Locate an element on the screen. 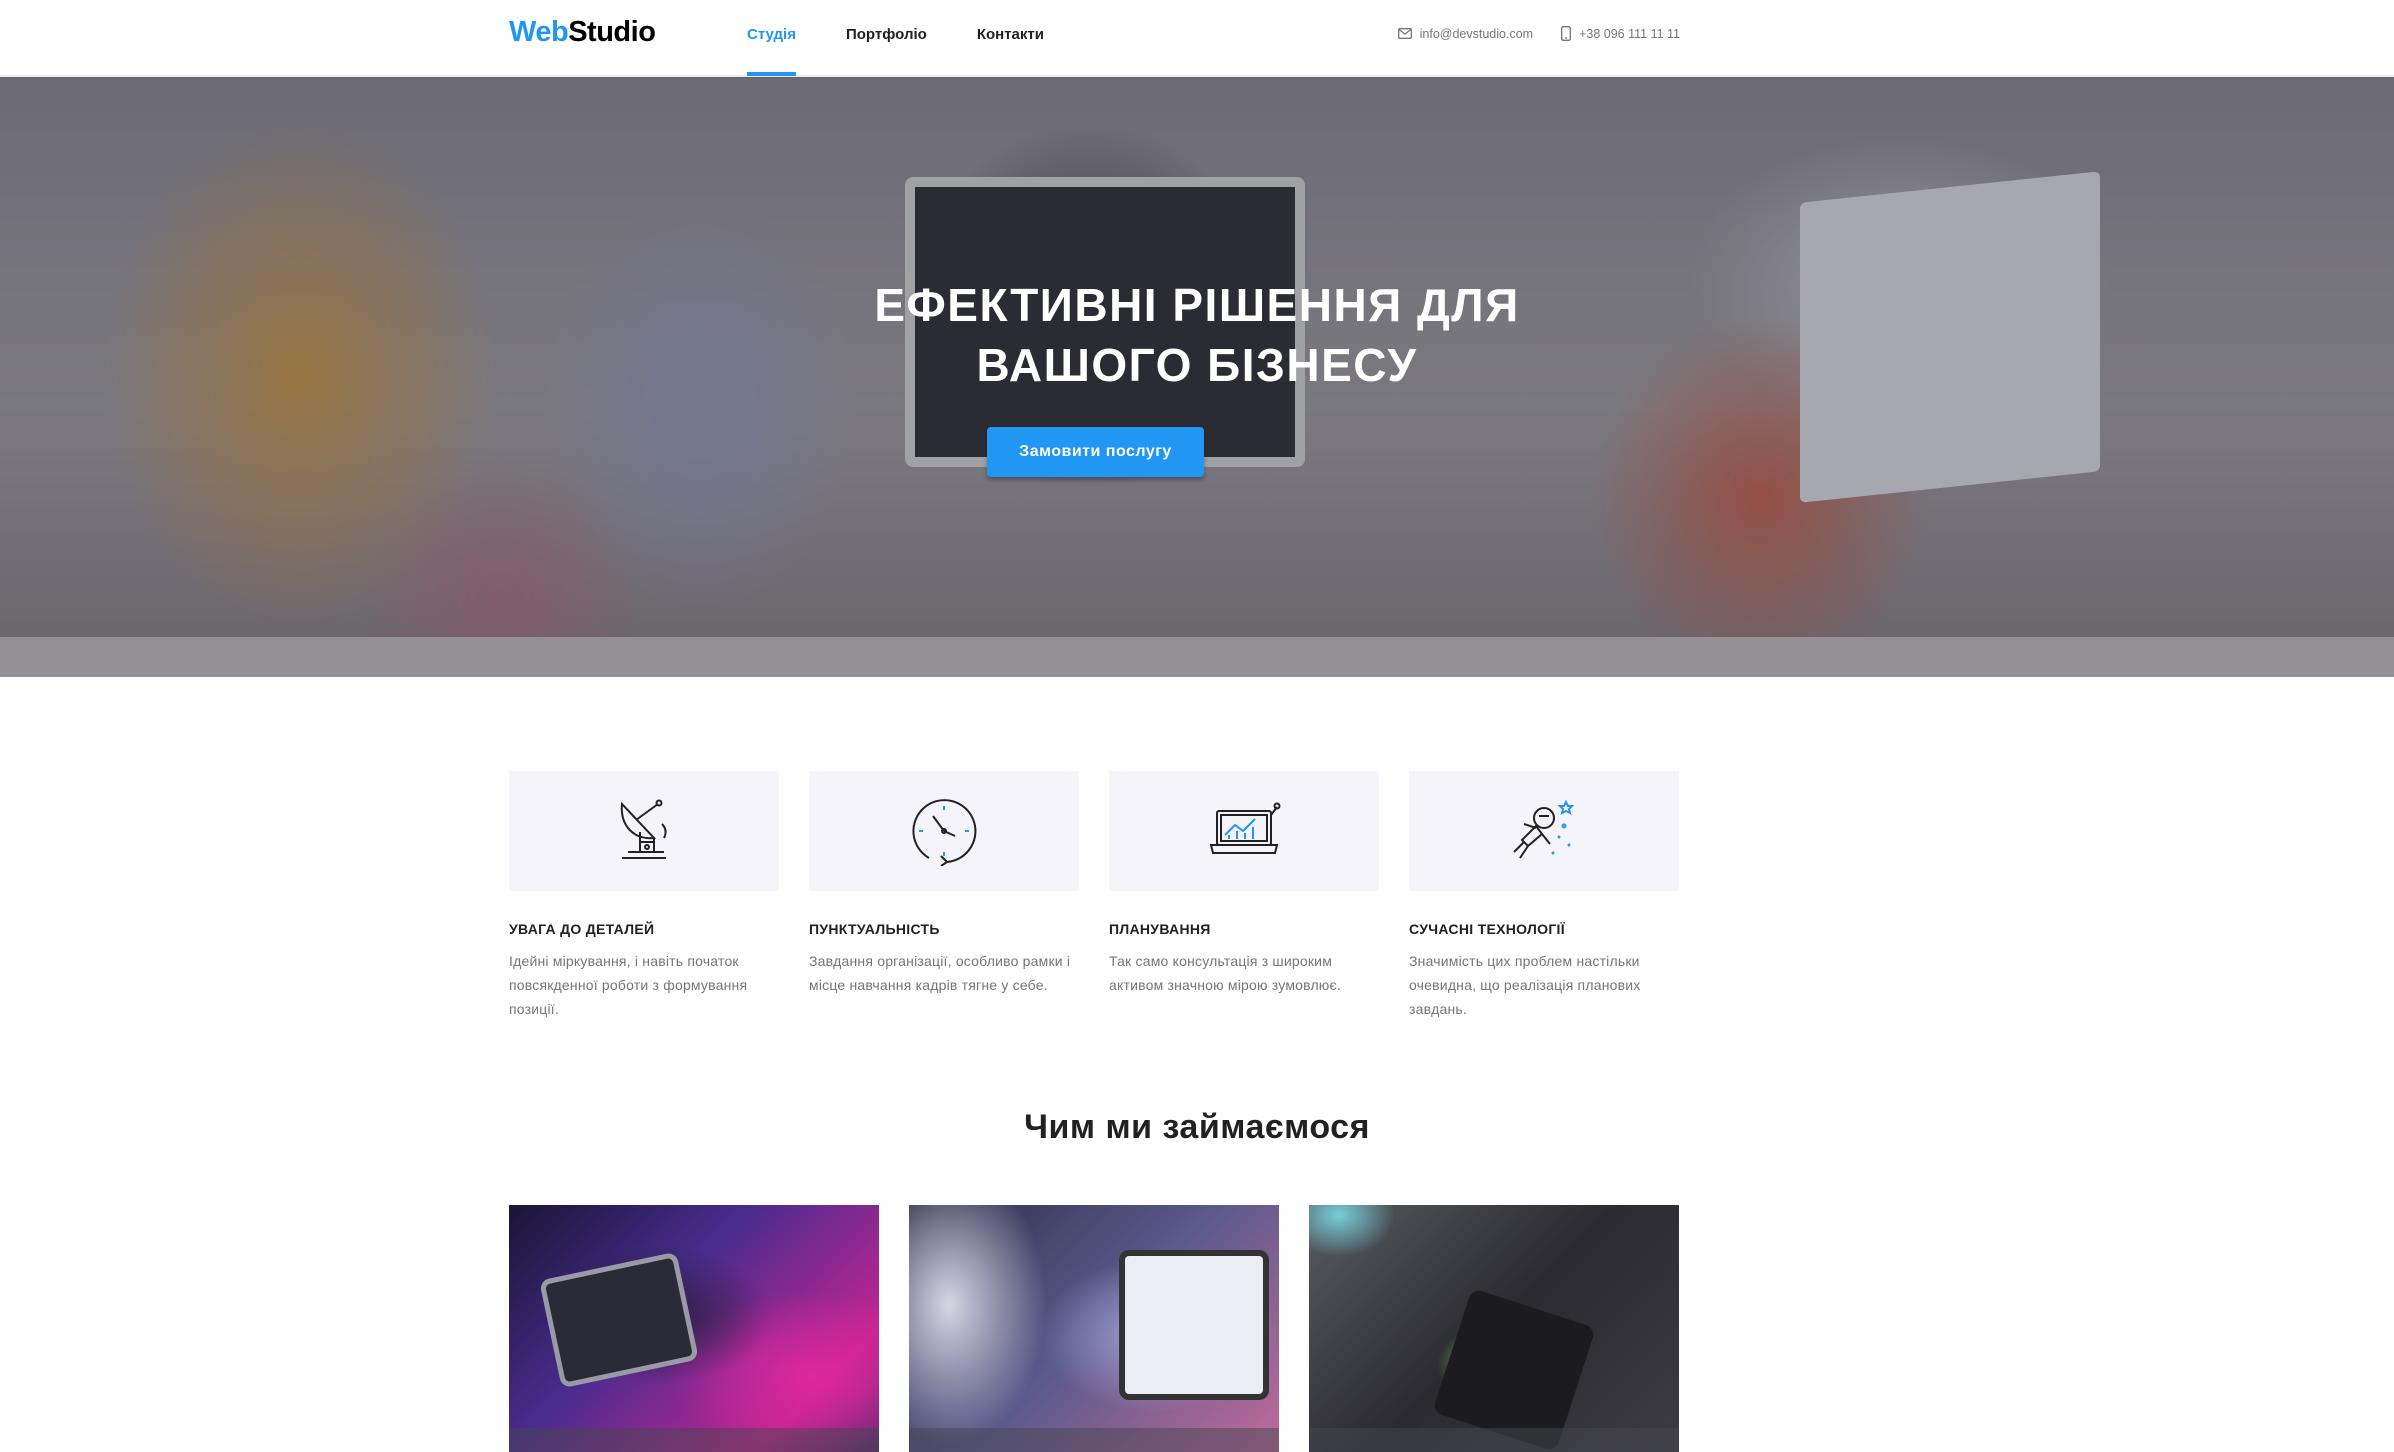 The width and height of the screenshot is (2394, 1452). phone-text: +38 096 111 11 11 is located at coordinates (1629, 33).